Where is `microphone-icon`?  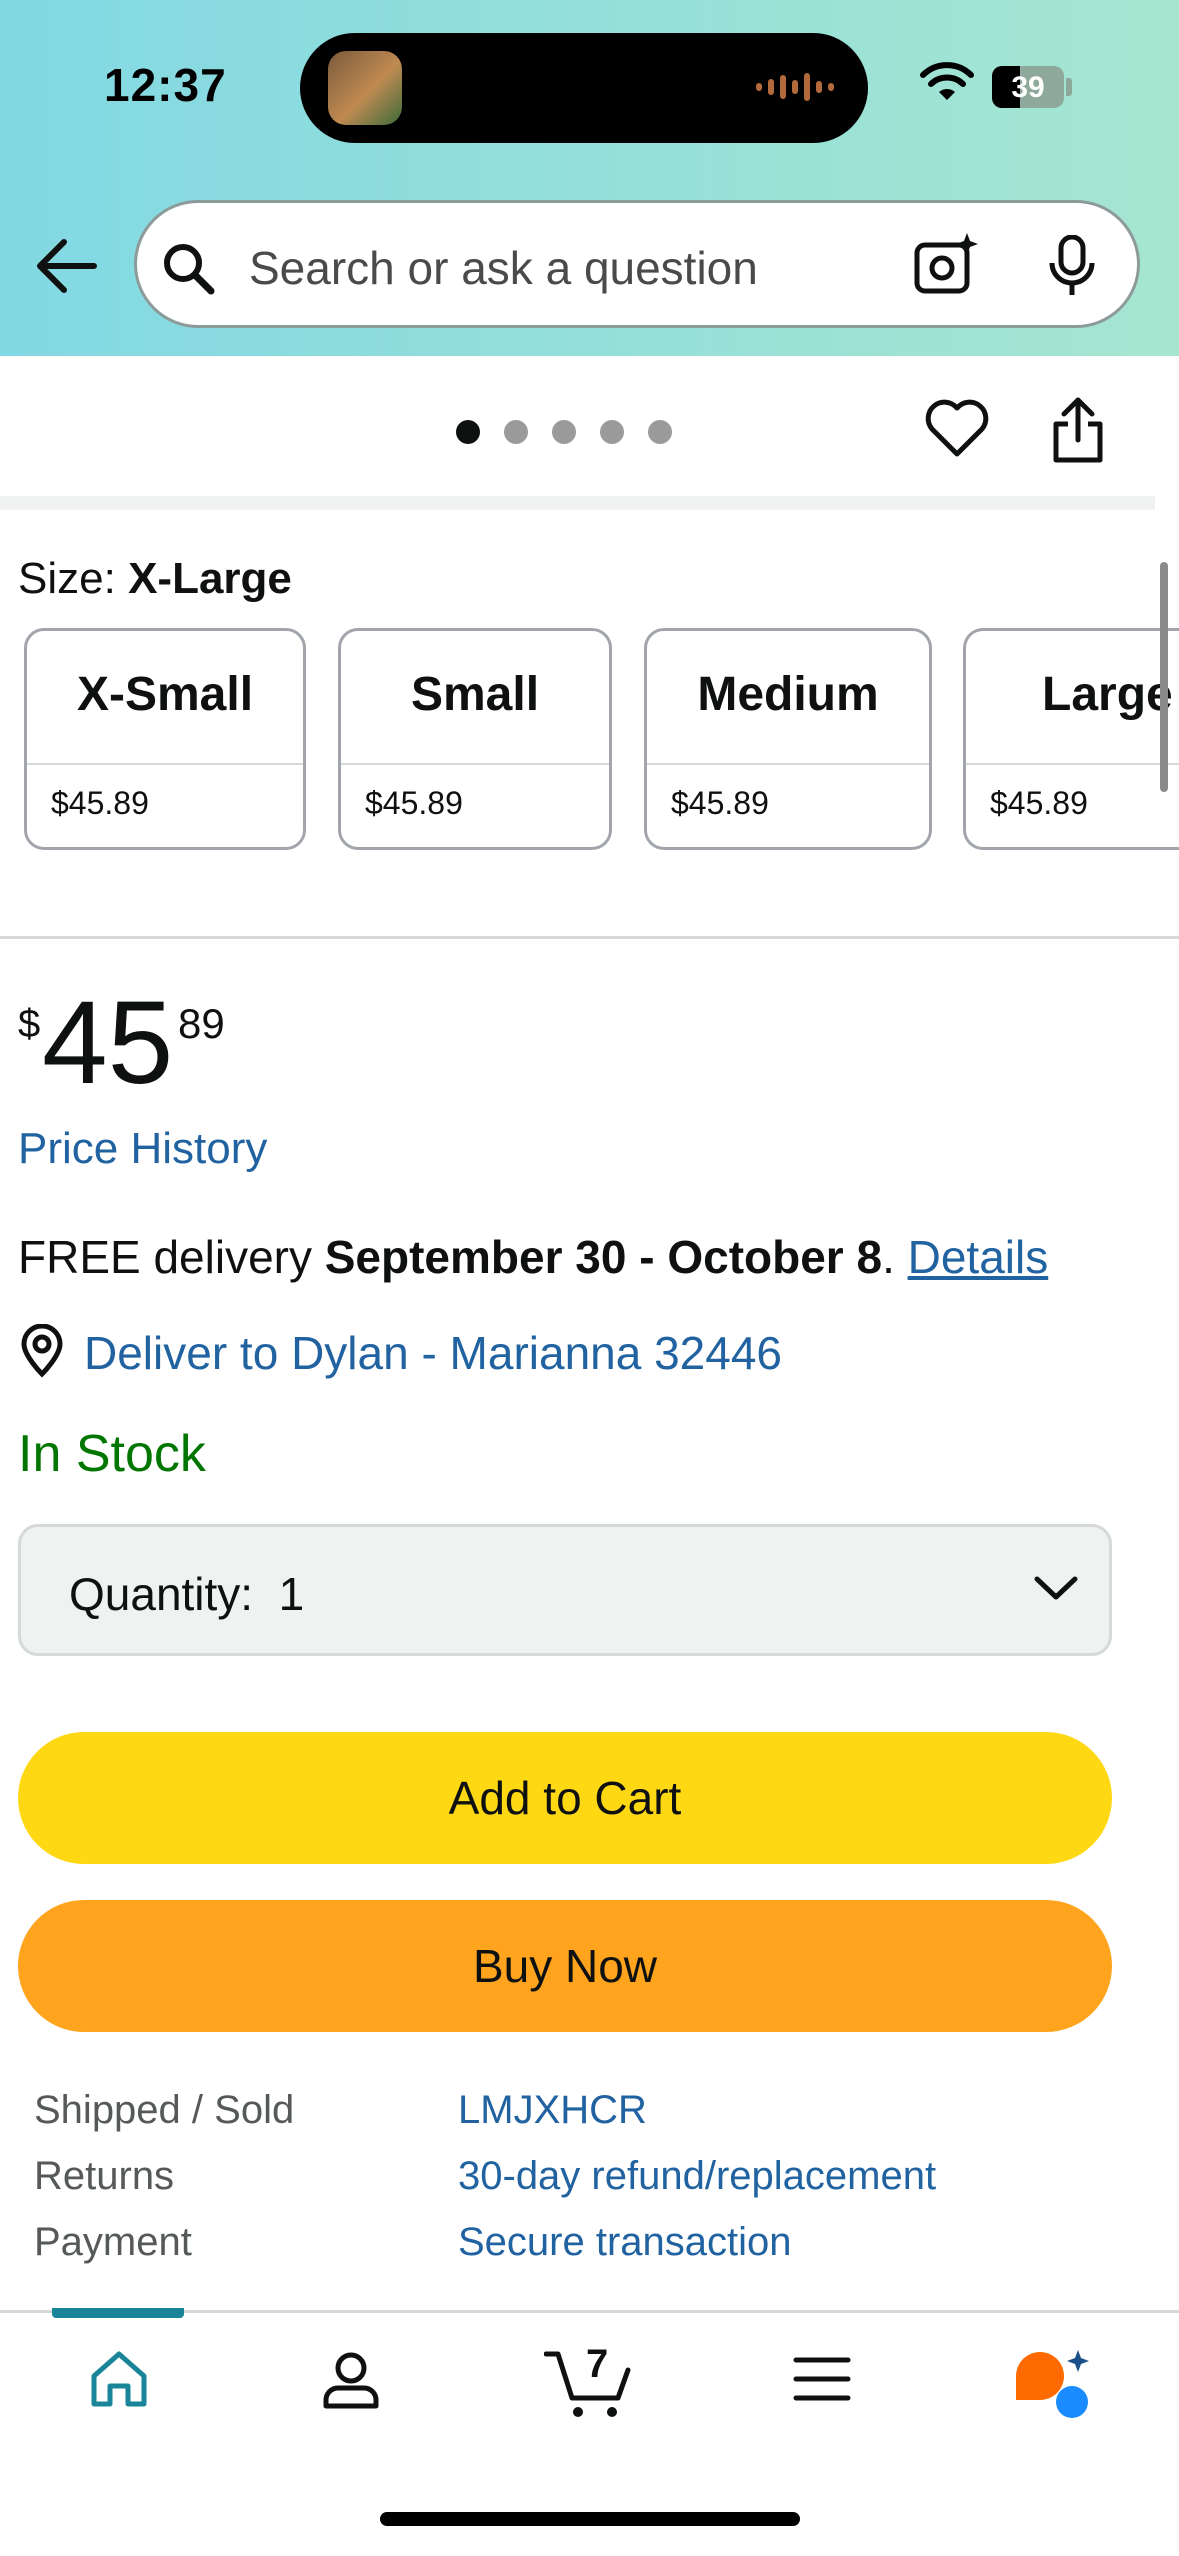
microphone-icon is located at coordinates (1072, 266).